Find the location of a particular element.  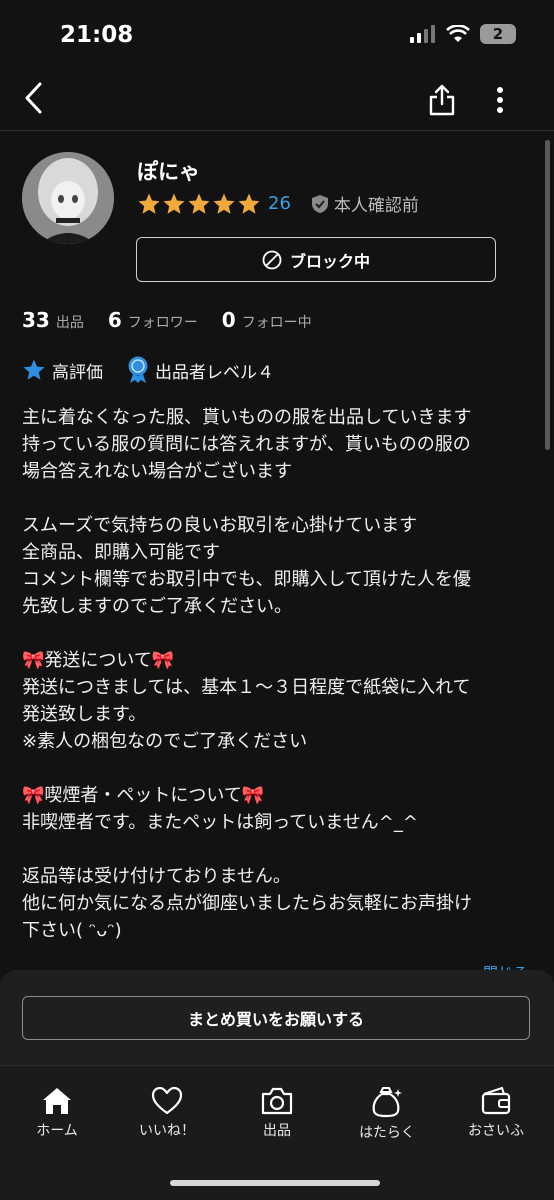

followers-label: フォロワー is located at coordinates (163, 322).